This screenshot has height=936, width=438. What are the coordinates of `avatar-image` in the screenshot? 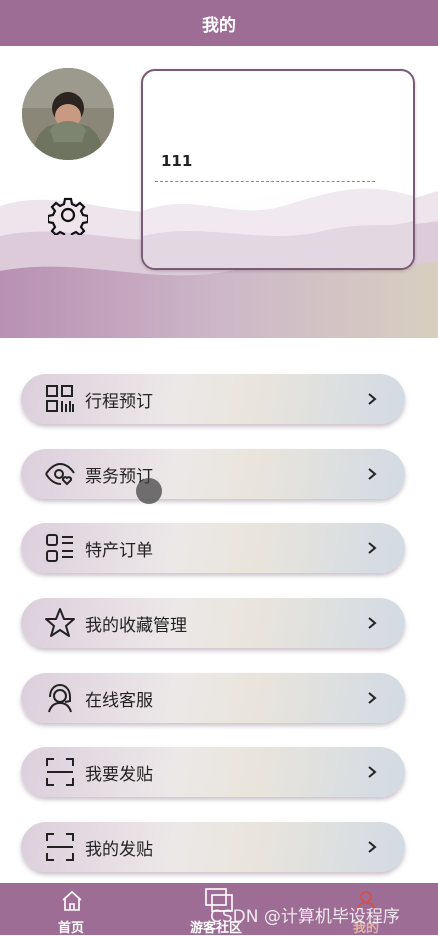 It's located at (68, 114).